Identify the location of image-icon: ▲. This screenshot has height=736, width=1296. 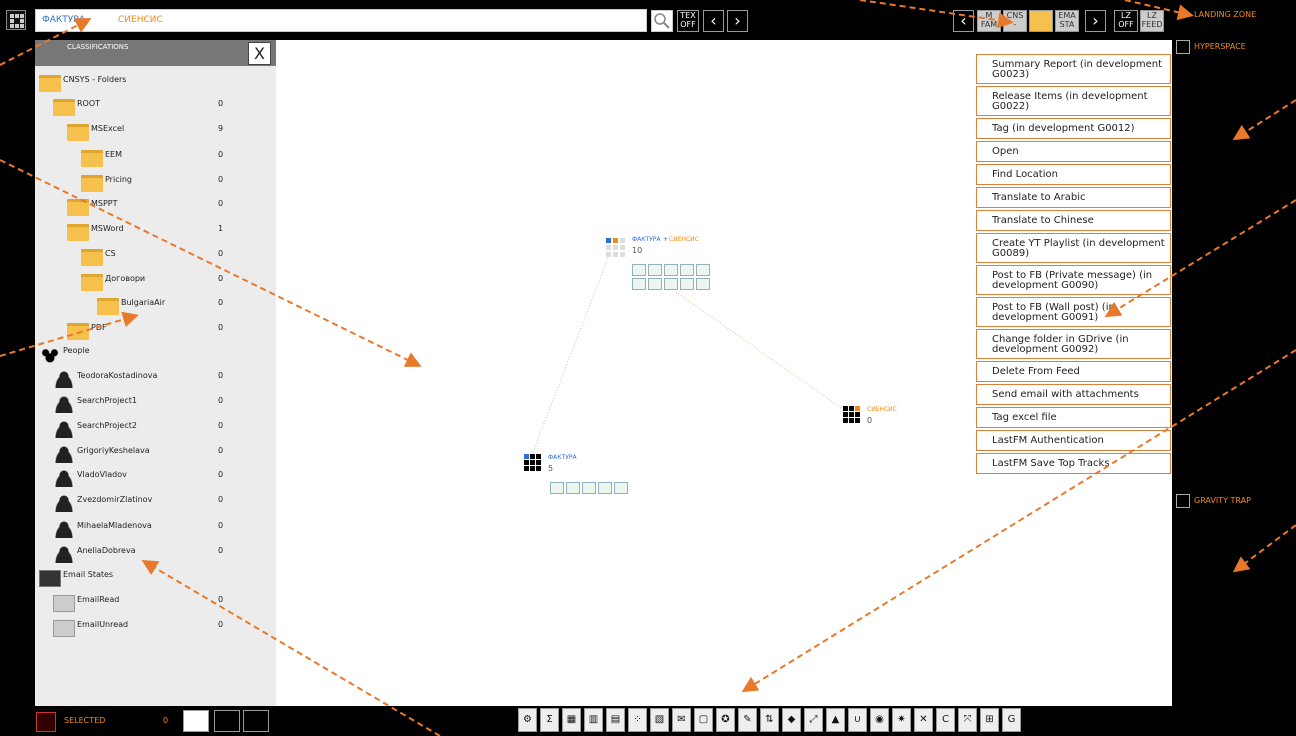
(835, 720).